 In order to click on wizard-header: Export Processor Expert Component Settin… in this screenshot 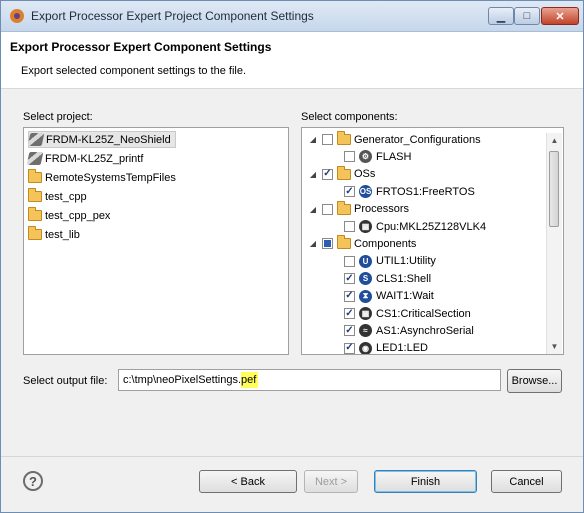, I will do `click(292, 60)`.